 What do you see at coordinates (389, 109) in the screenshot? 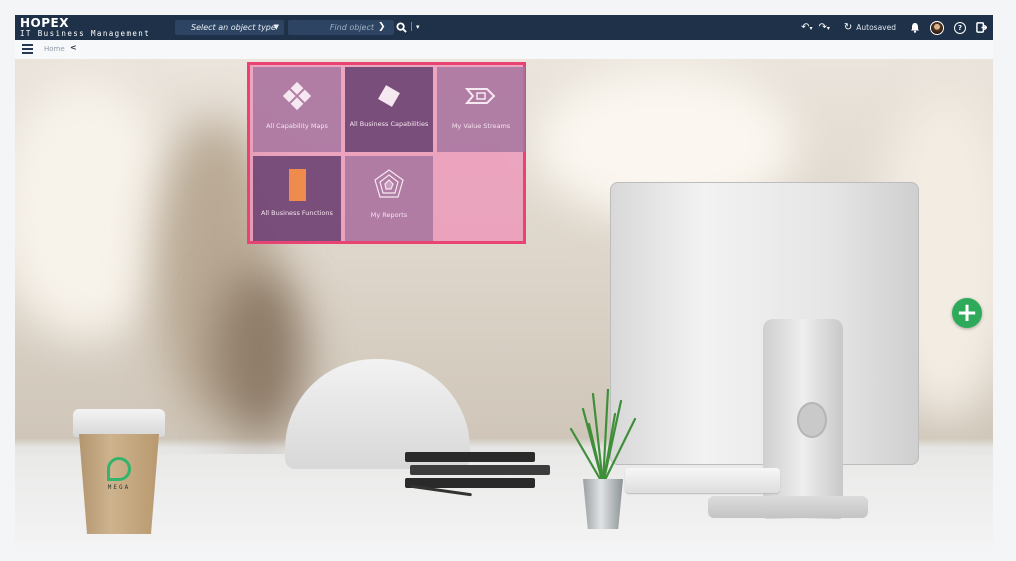
I see `tile-all-business-capabilities: All Business Capabilities` at bounding box center [389, 109].